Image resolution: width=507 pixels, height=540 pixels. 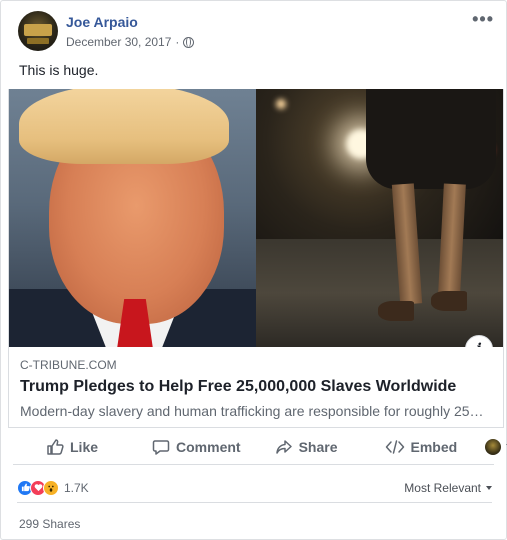 What do you see at coordinates (284, 447) in the screenshot?
I see `share-arrow-icon` at bounding box center [284, 447].